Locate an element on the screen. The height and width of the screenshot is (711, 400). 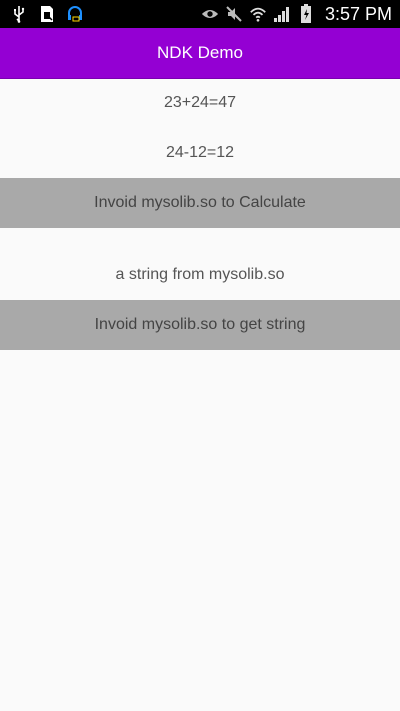
headset-icon is located at coordinates (75, 14).